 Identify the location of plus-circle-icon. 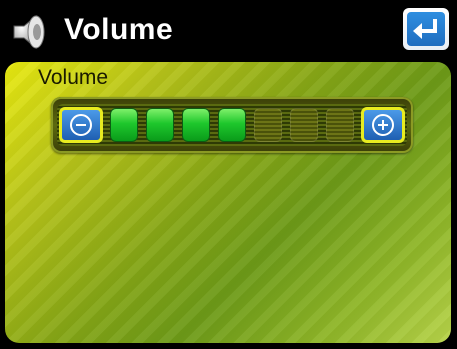
(383, 125).